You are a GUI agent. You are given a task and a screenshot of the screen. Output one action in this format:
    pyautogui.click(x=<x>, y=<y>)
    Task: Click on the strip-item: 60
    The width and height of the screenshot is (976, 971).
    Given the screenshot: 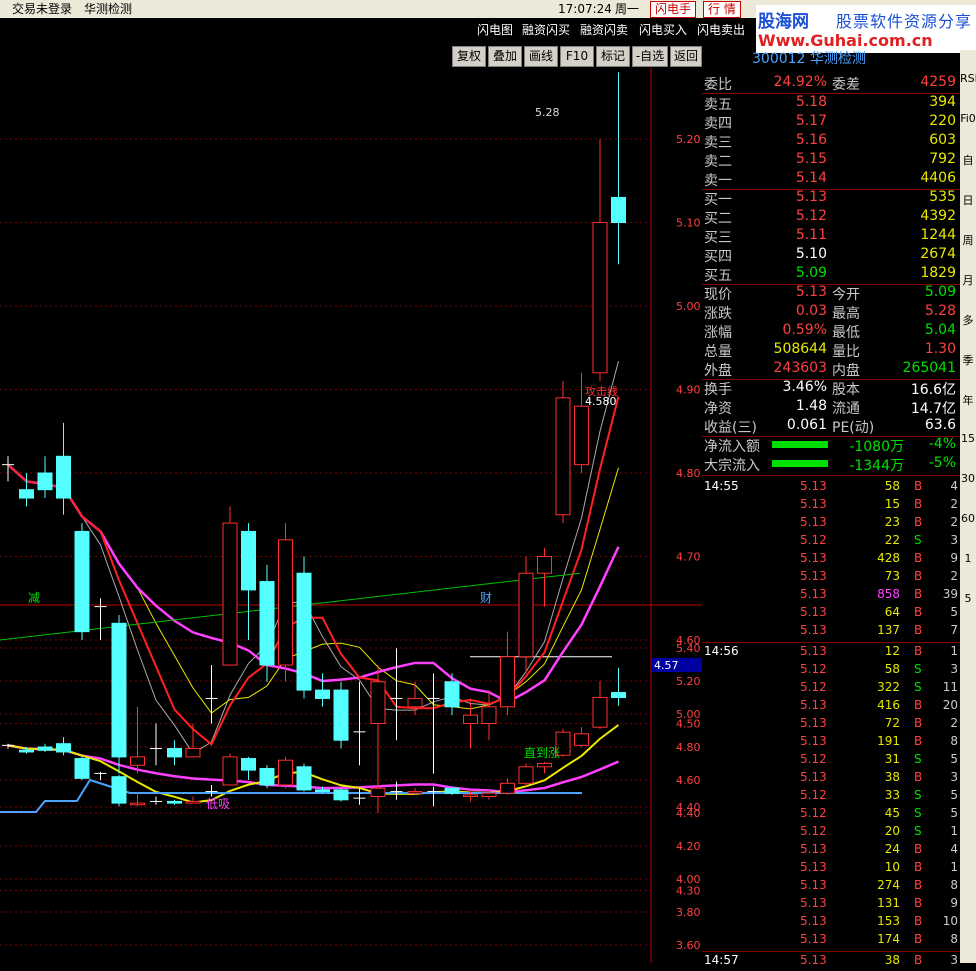 What is the action you would take?
    pyautogui.click(x=968, y=518)
    